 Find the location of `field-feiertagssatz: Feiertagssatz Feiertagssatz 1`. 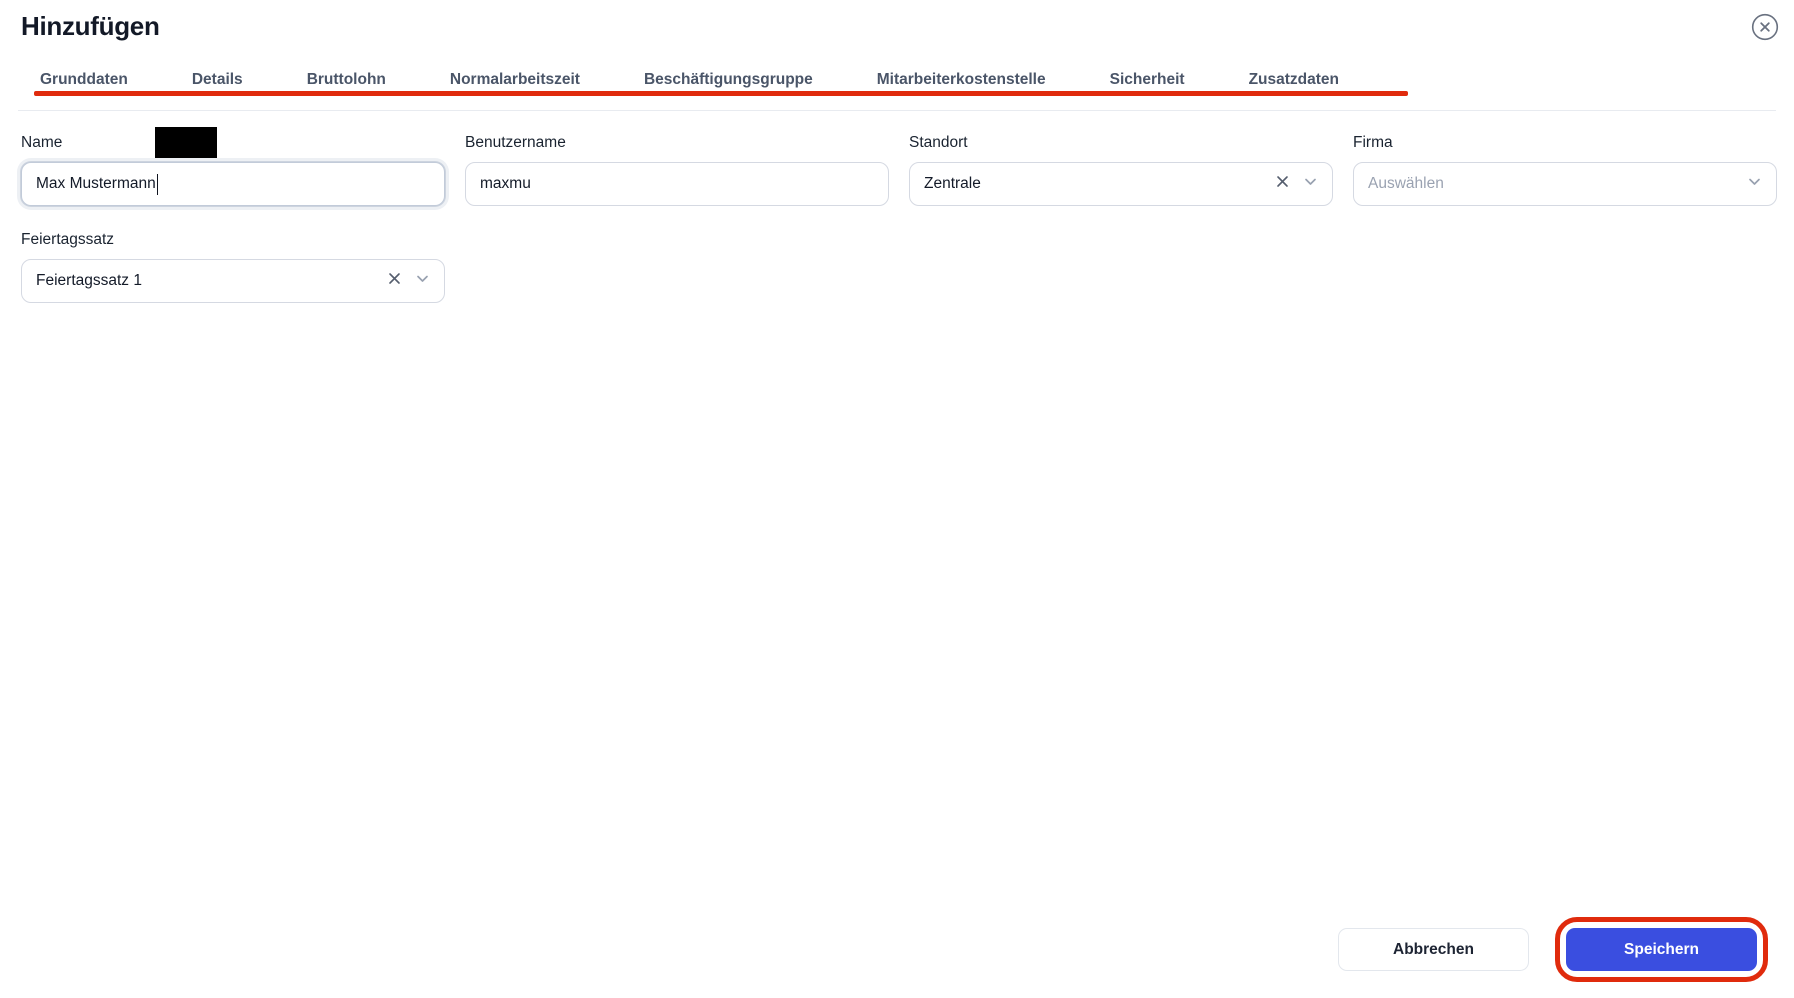

field-feiertagssatz: Feiertagssatz Feiertagssatz 1 is located at coordinates (233, 266).